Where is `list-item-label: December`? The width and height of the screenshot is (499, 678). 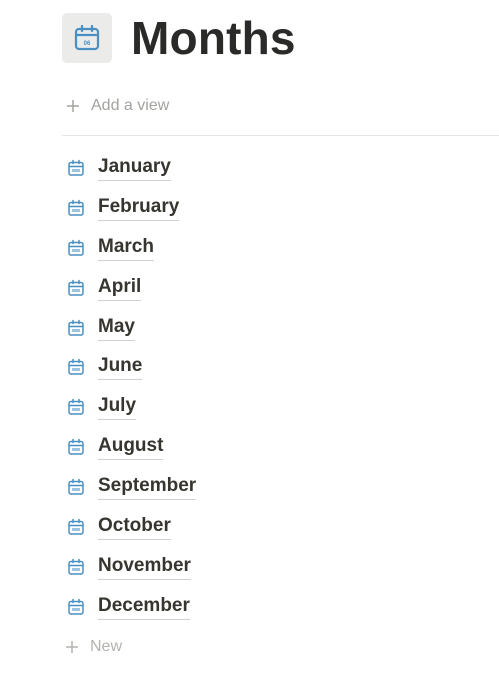
list-item-label: December is located at coordinates (144, 607).